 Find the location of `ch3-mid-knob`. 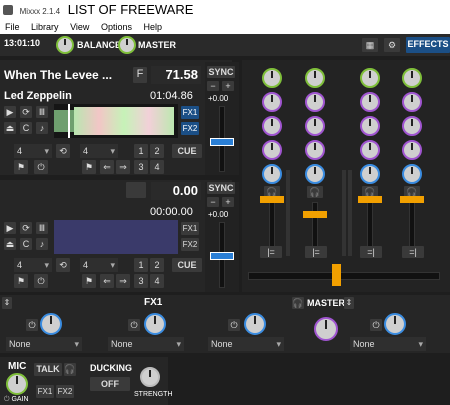

ch3-mid-knob is located at coordinates (370, 126).